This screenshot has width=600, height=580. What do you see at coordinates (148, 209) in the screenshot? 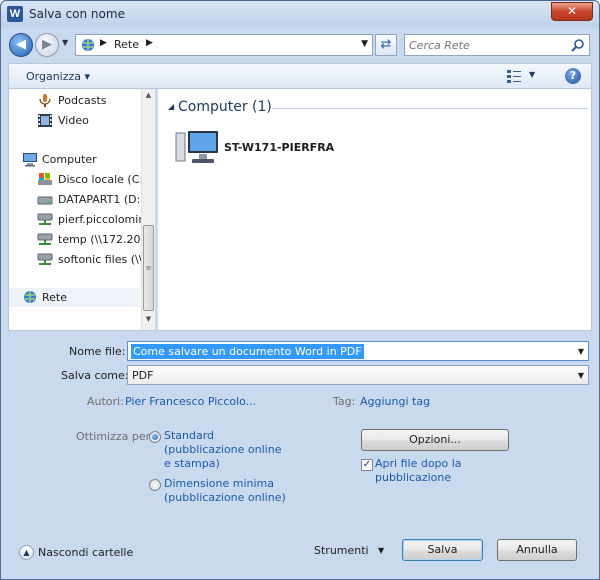
I see `nav-scrollbar: ▲ ≡ ▼` at bounding box center [148, 209].